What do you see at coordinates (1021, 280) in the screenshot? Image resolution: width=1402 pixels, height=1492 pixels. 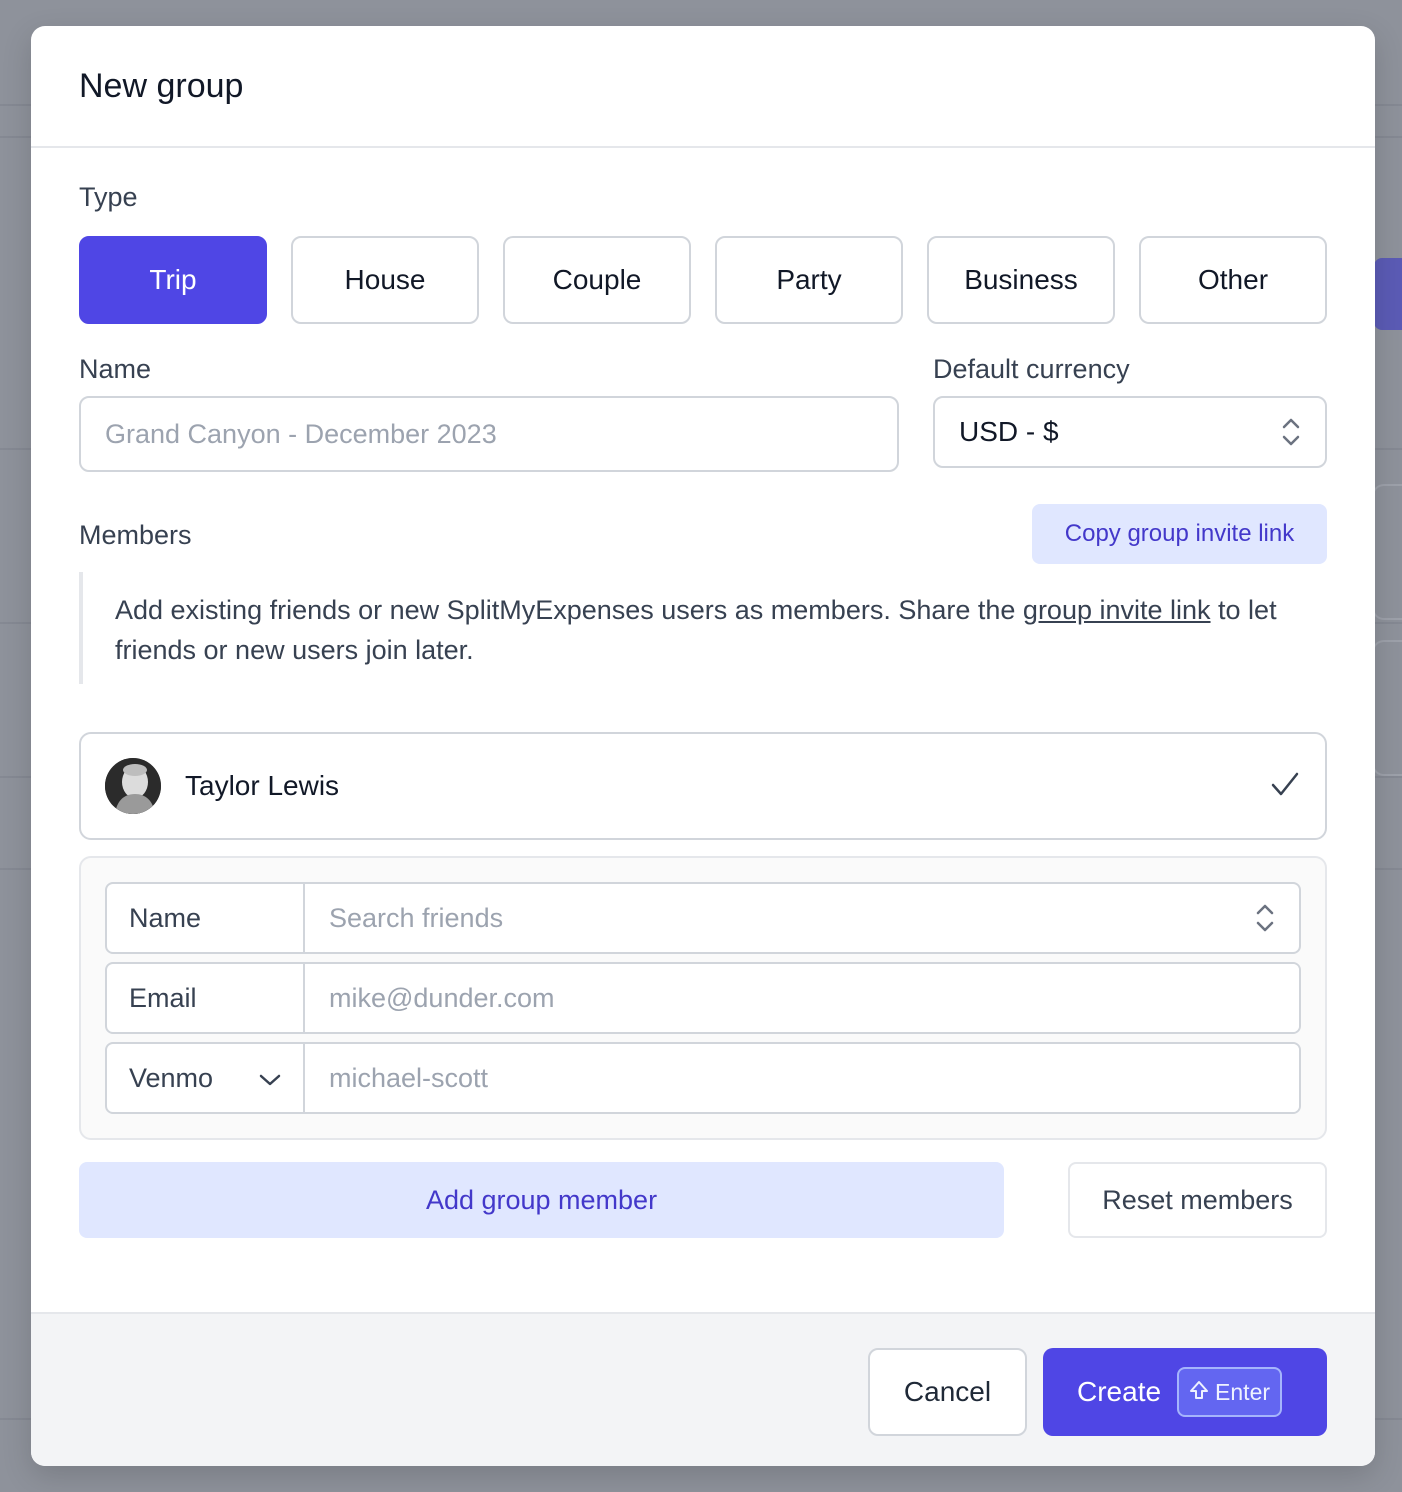 I see `type-option-business: Business` at bounding box center [1021, 280].